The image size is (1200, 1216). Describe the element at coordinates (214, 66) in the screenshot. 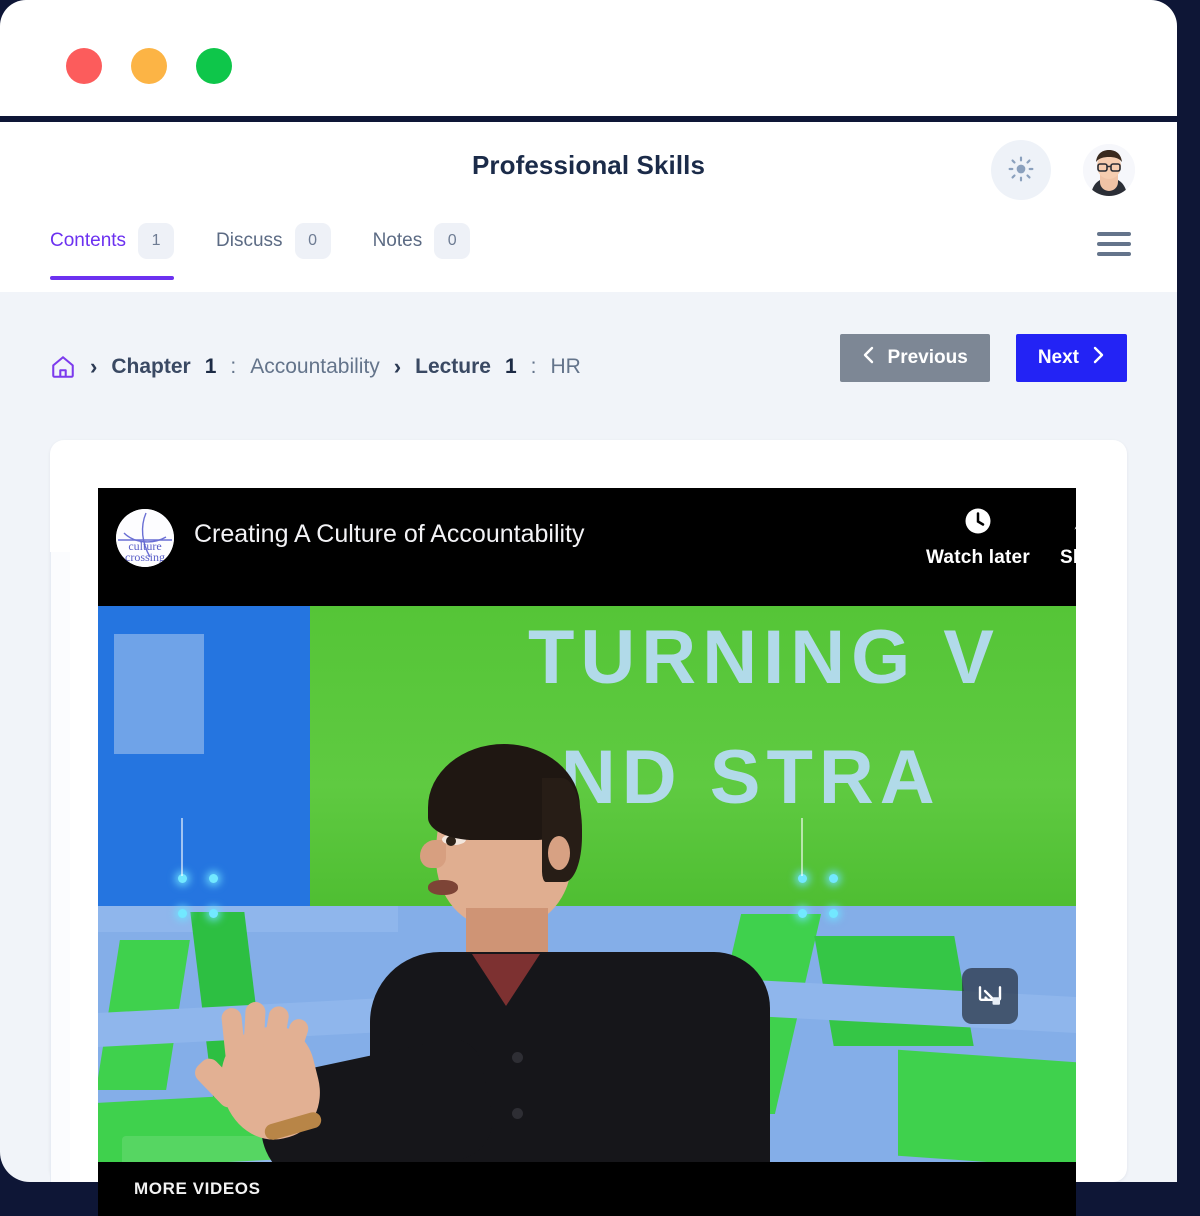

I see `maximize-button` at that location.